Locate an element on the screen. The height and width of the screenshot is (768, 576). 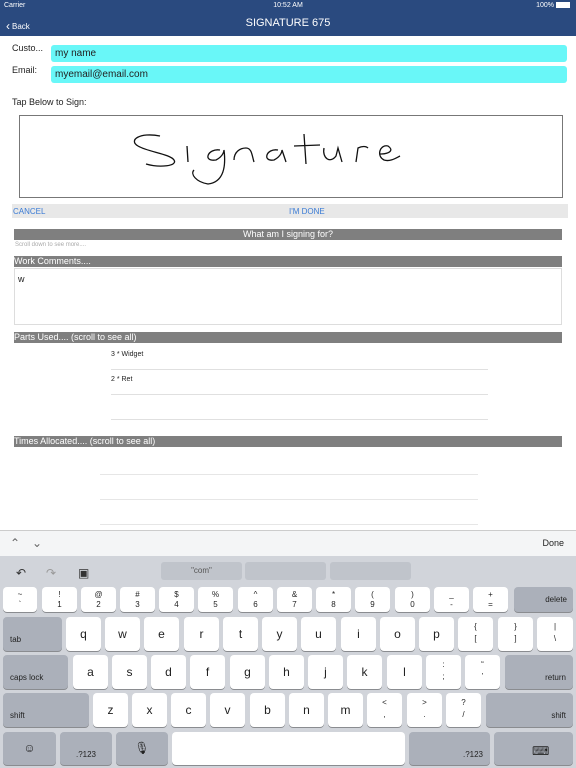
key-shift-glyph: * is located at coordinates (333, 594).